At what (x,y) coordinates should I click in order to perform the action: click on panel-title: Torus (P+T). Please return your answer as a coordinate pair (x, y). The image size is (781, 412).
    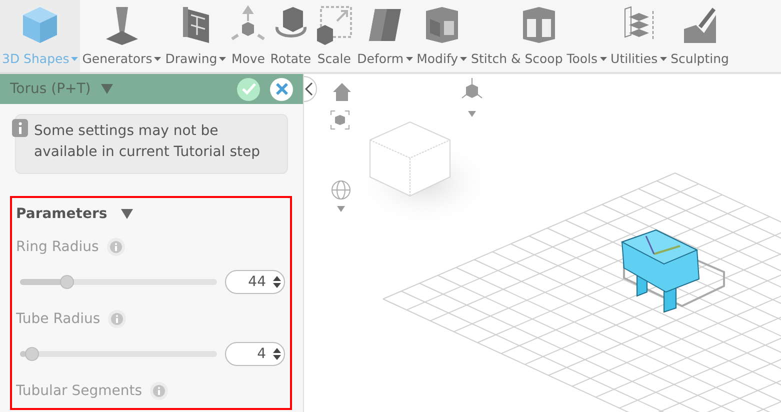
    Looking at the image, I should click on (50, 89).